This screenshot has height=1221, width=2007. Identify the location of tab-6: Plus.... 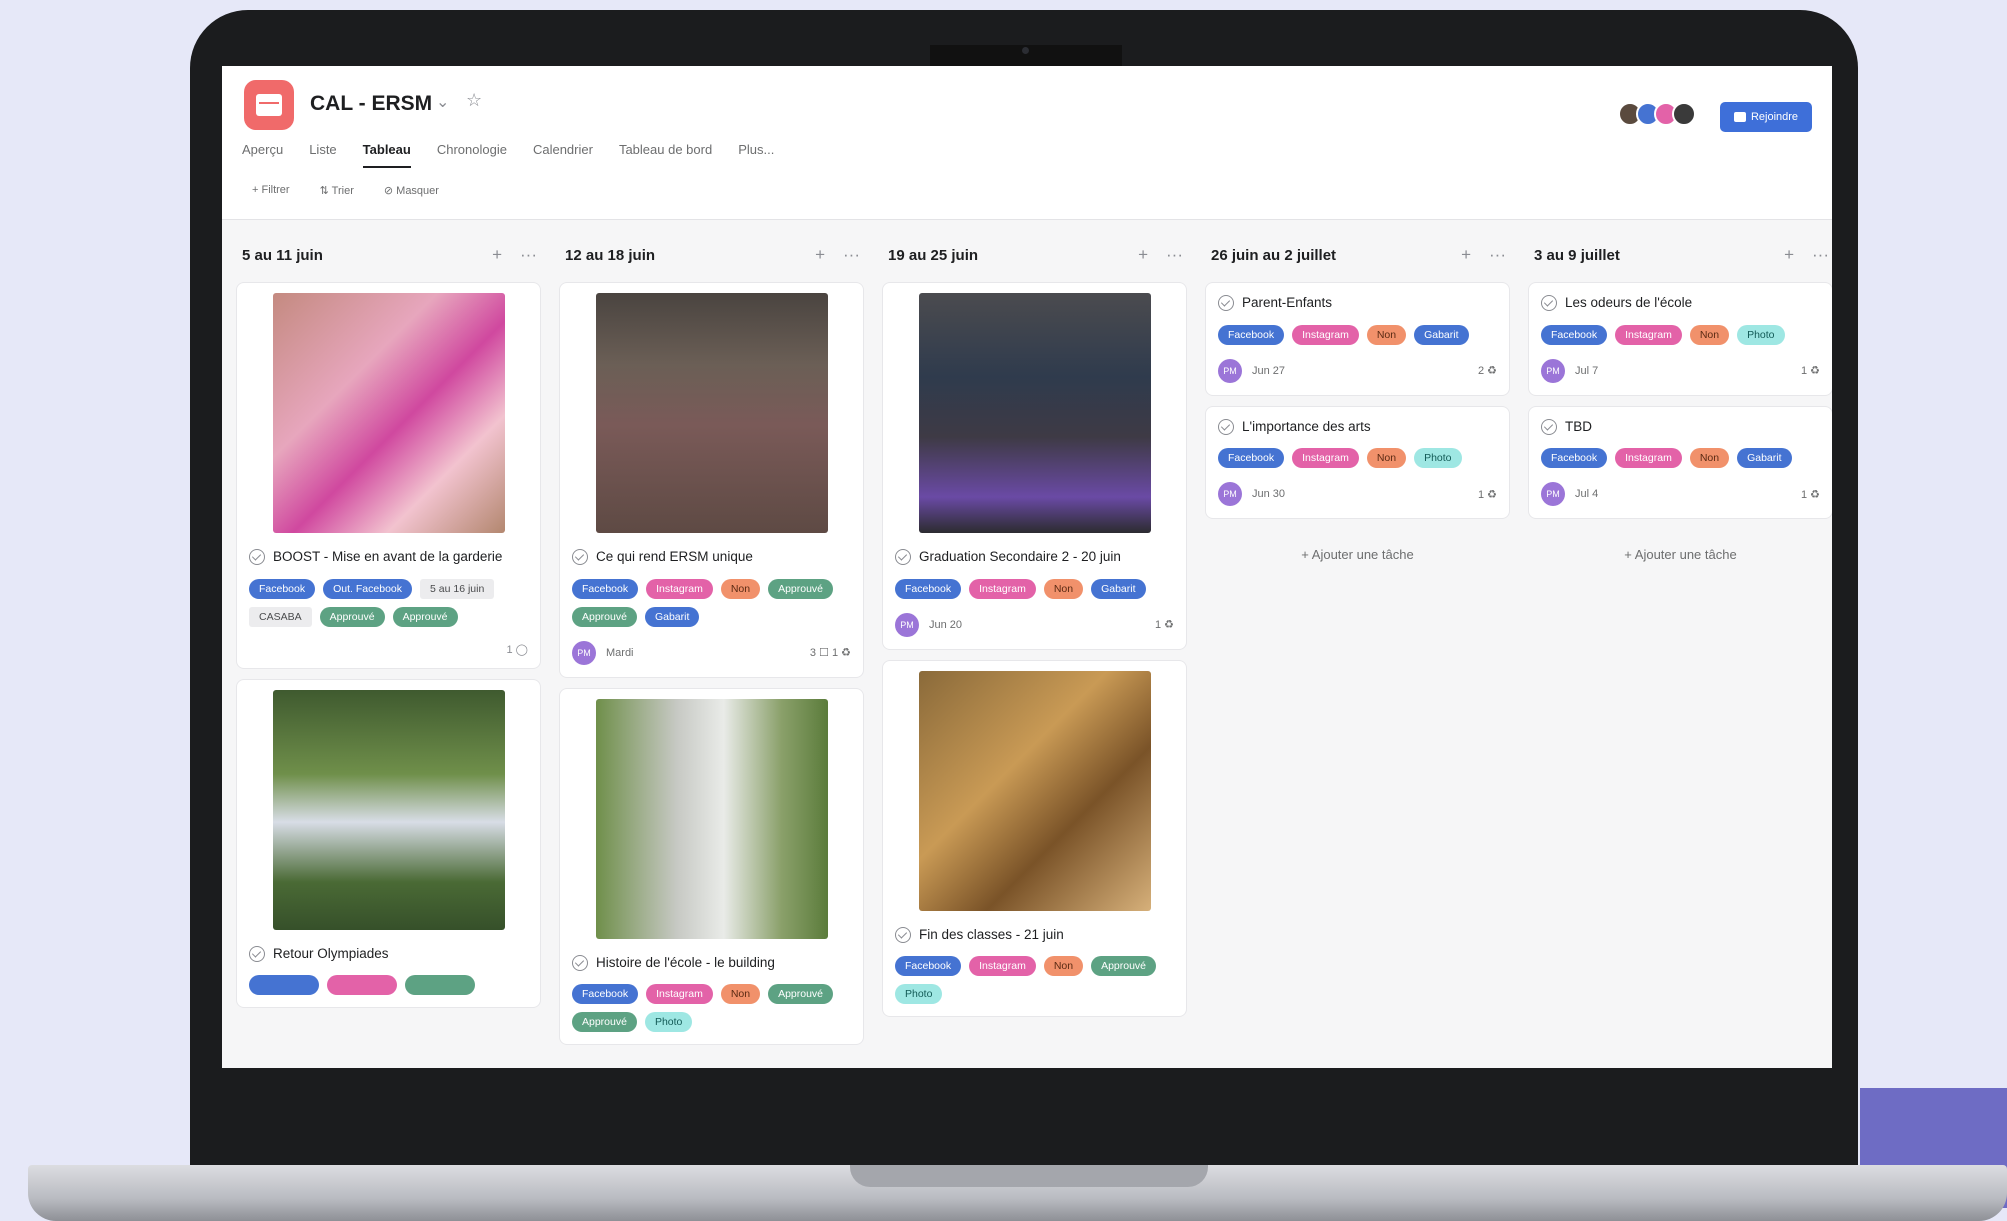
(756, 155).